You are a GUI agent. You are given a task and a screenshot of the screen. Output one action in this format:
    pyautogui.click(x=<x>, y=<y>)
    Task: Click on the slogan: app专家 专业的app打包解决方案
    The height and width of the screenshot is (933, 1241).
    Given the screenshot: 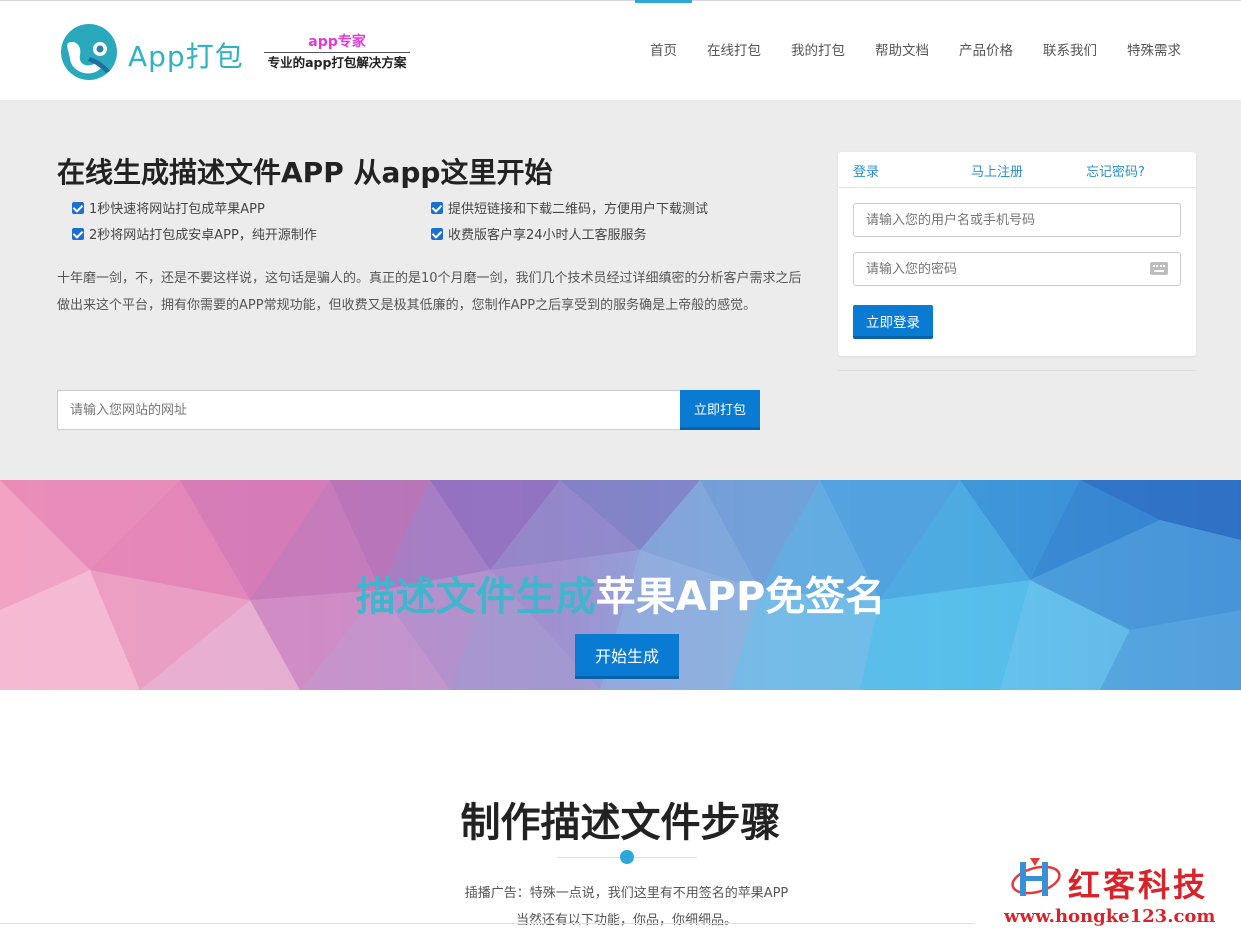 What is the action you would take?
    pyautogui.click(x=337, y=52)
    